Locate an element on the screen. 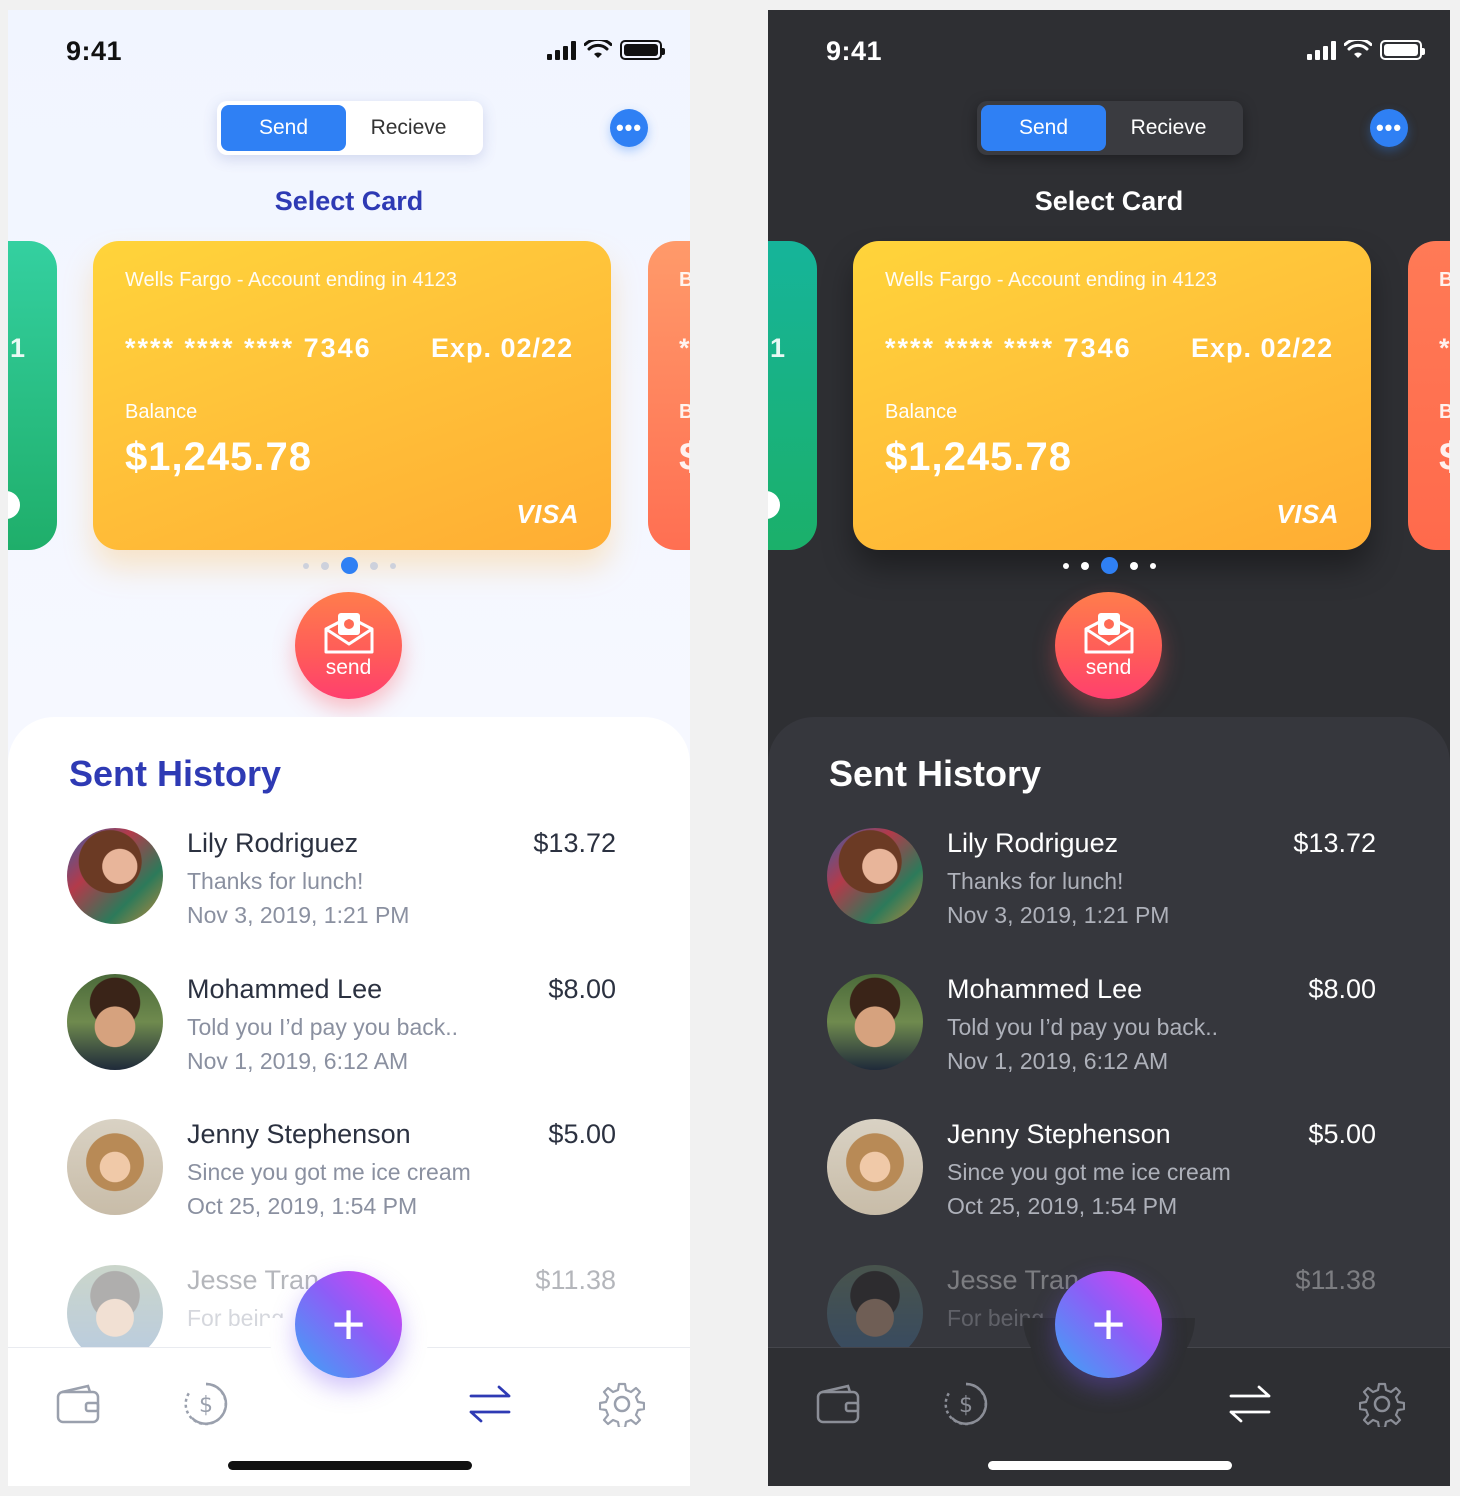 The height and width of the screenshot is (1496, 1460). card-balance-label: Balance is located at coordinates (921, 412).